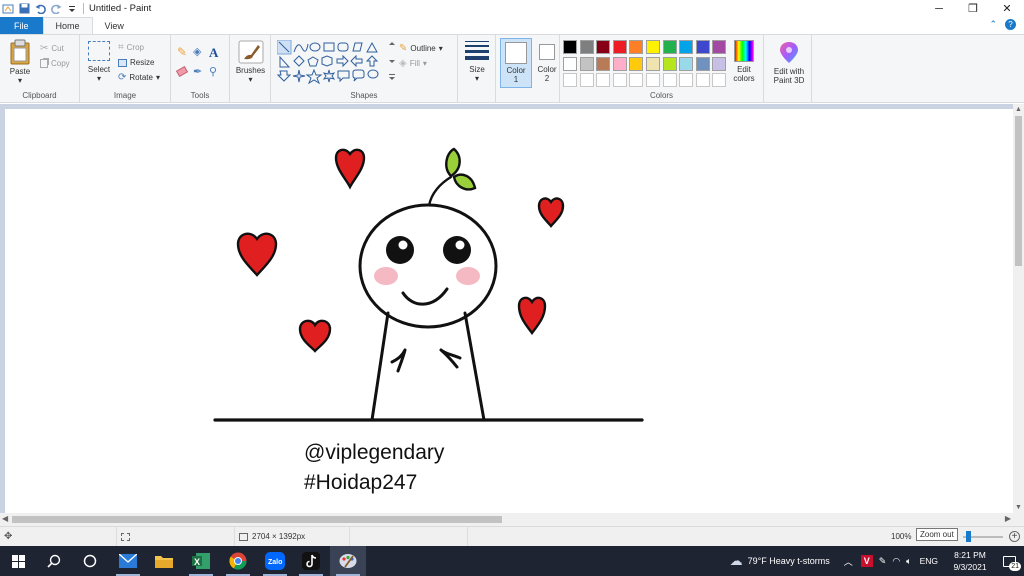 The width and height of the screenshot is (1024, 576). Describe the element at coordinates (337, 63) in the screenshot. I see `shapes-gallery` at that location.